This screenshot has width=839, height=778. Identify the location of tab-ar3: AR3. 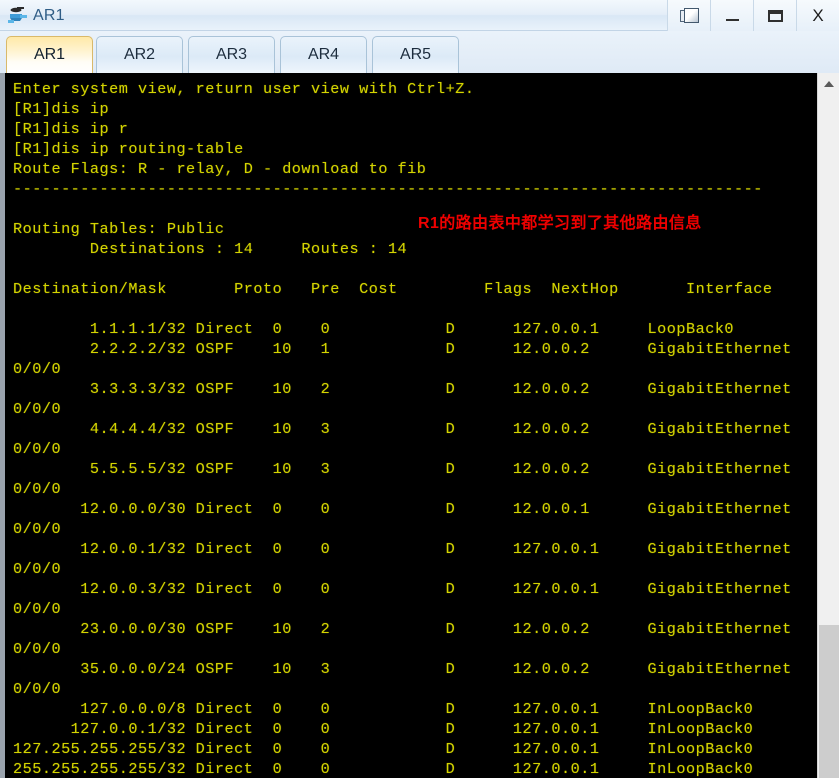
(231, 54).